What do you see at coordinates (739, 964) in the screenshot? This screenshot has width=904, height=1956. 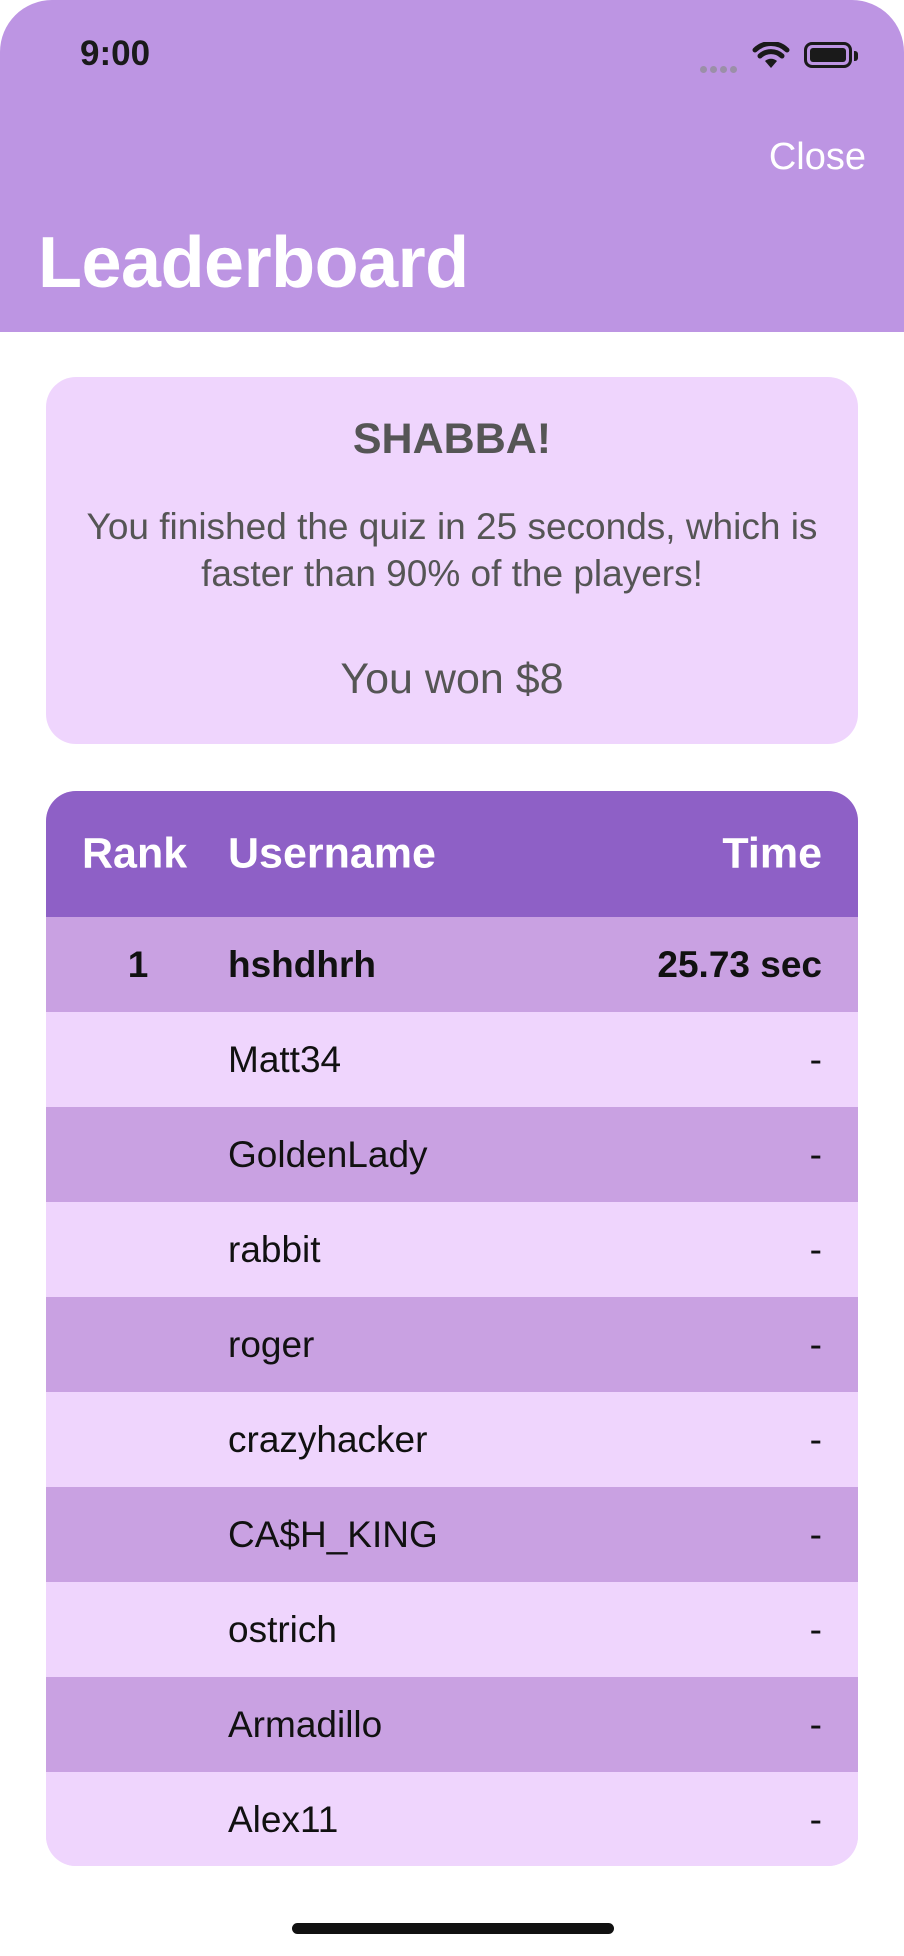 I see `row-time: 25.73 sec` at bounding box center [739, 964].